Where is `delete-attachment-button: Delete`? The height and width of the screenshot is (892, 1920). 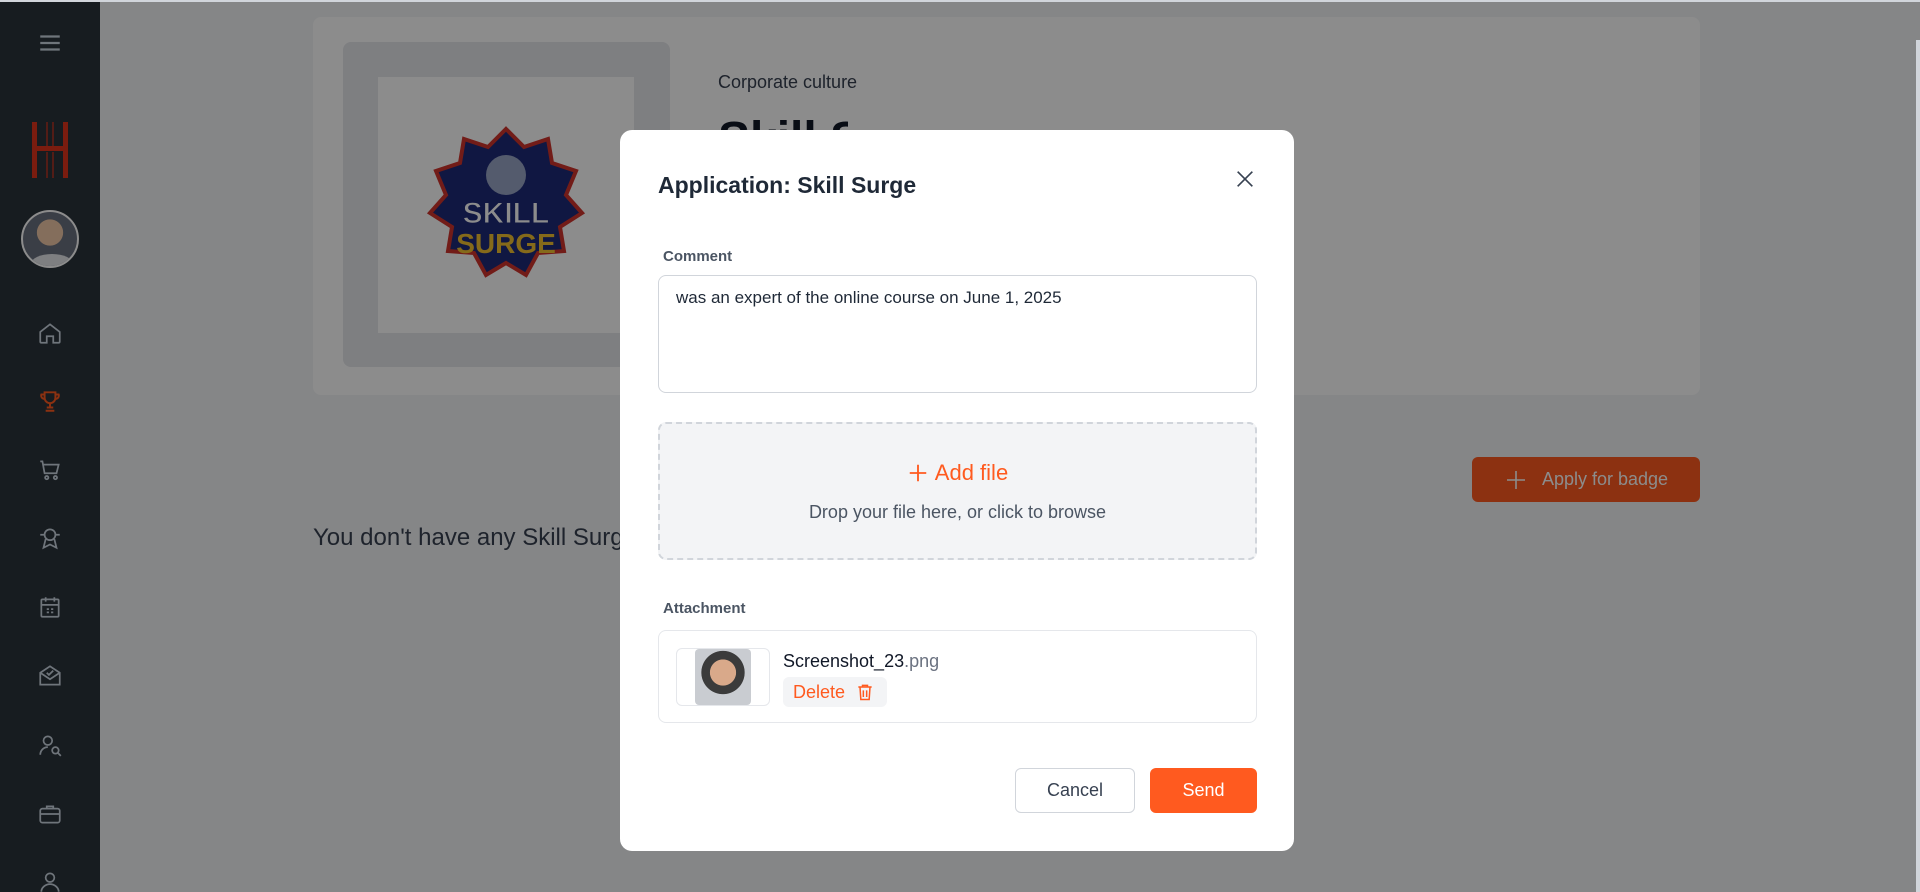 delete-attachment-button: Delete is located at coordinates (835, 692).